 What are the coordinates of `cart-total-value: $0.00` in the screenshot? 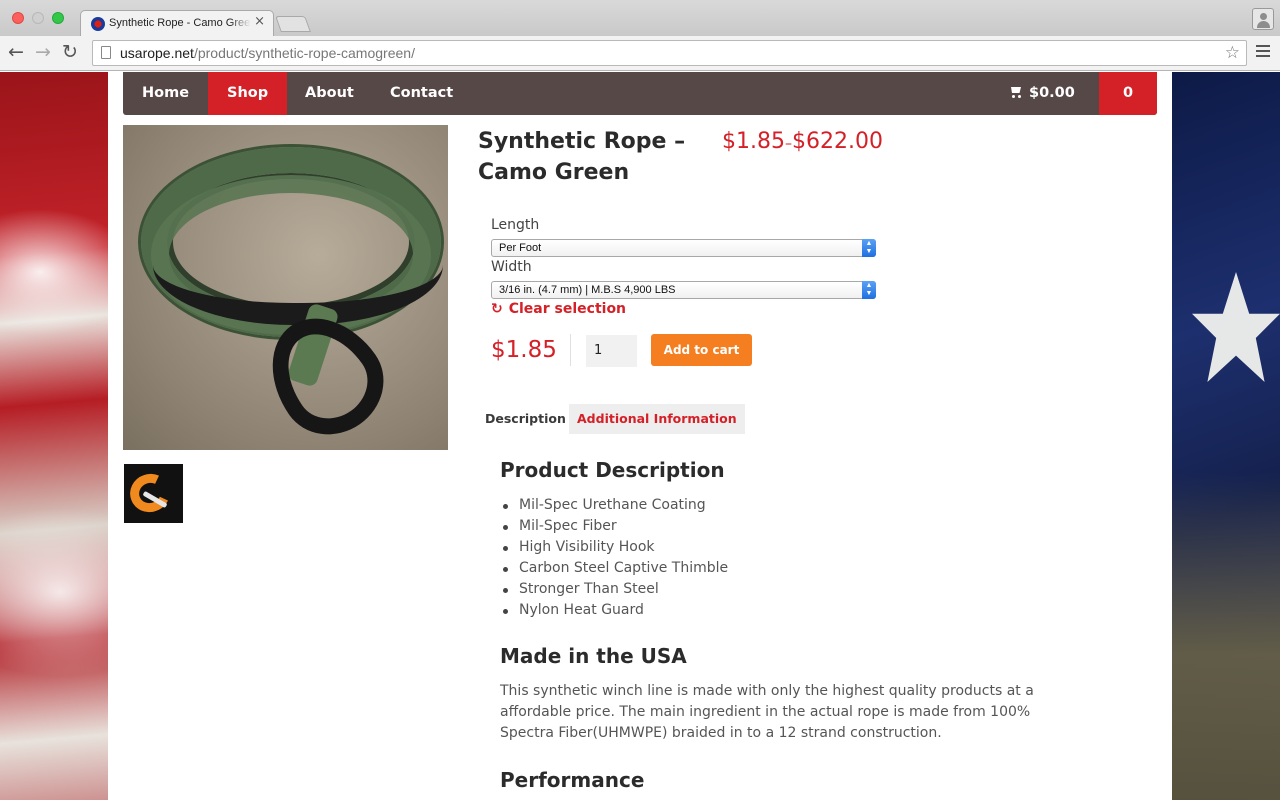 It's located at (1052, 93).